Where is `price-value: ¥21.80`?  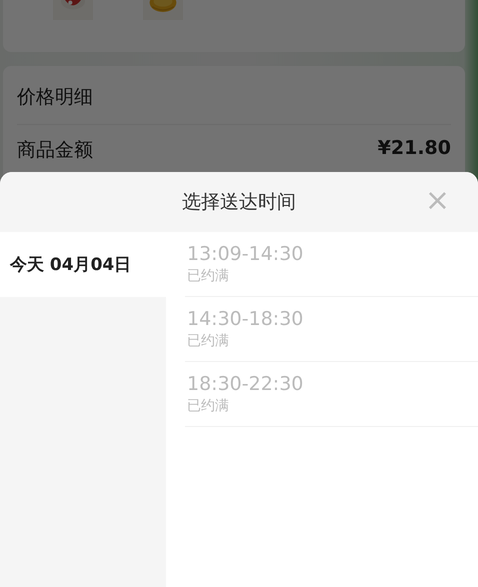 price-value: ¥21.80 is located at coordinates (414, 149).